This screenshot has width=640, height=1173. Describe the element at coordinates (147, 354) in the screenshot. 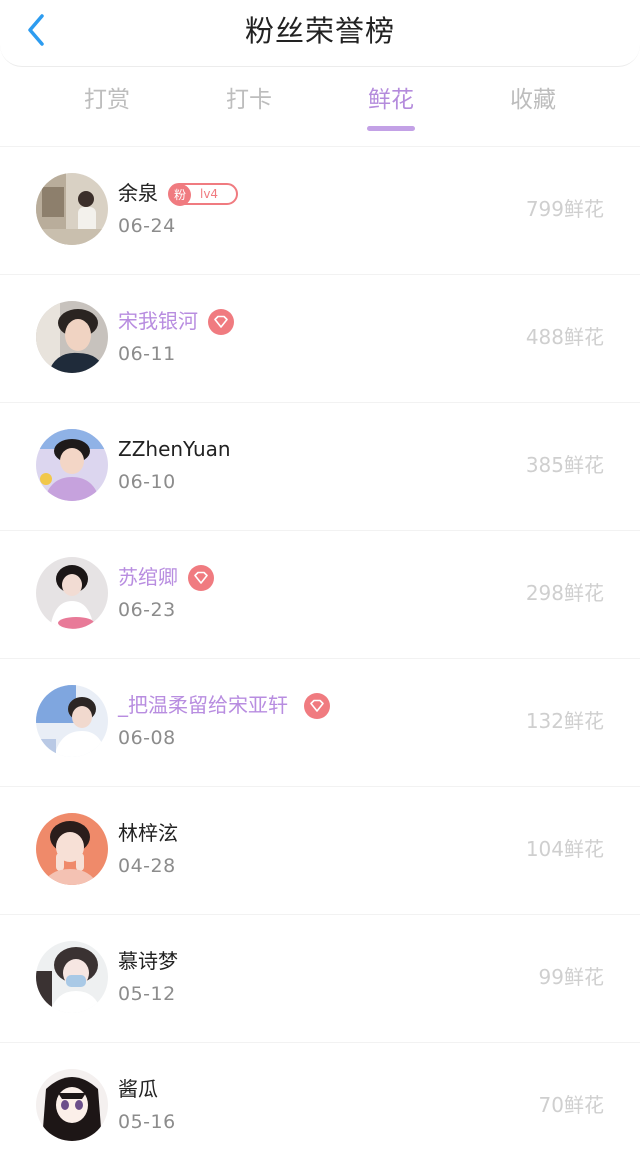

I see `fan-date: 06-11` at that location.